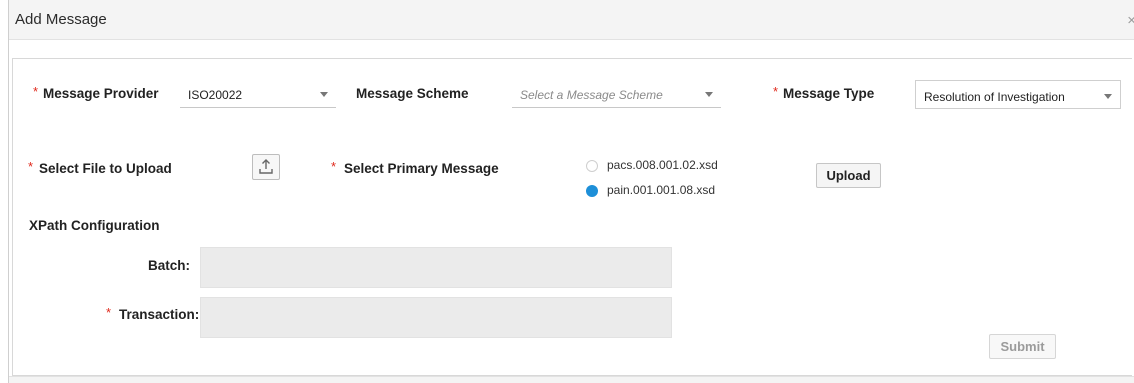 This screenshot has height=383, width=1134. I want to click on xpath-section-title: XPath Configuration, so click(94, 225).